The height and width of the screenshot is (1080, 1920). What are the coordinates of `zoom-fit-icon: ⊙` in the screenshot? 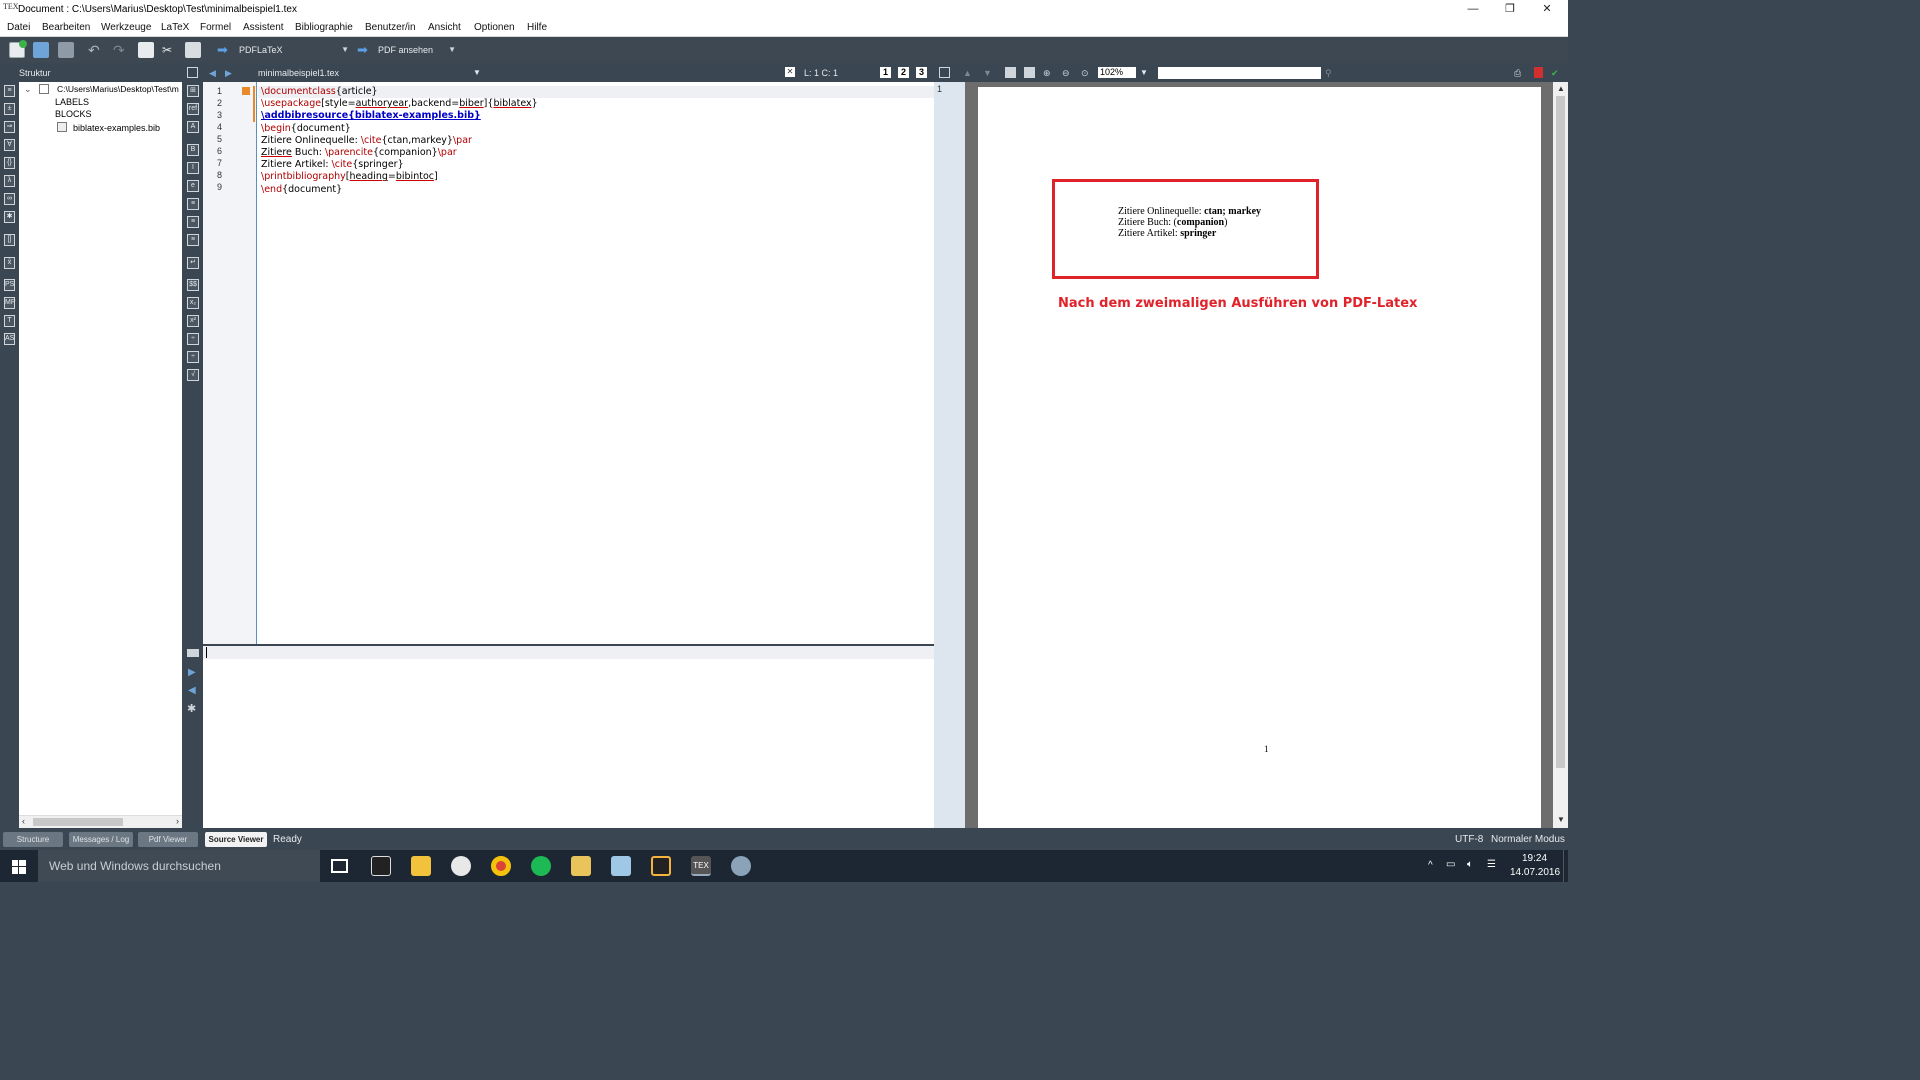 It's located at (1085, 73).